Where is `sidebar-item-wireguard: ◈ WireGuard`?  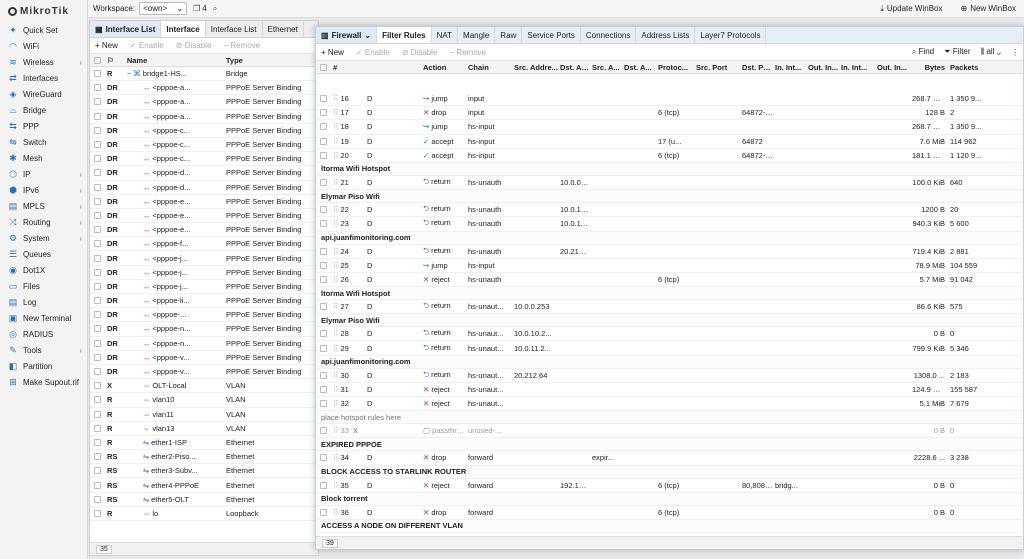 sidebar-item-wireguard: ◈ WireGuard is located at coordinates (43, 94).